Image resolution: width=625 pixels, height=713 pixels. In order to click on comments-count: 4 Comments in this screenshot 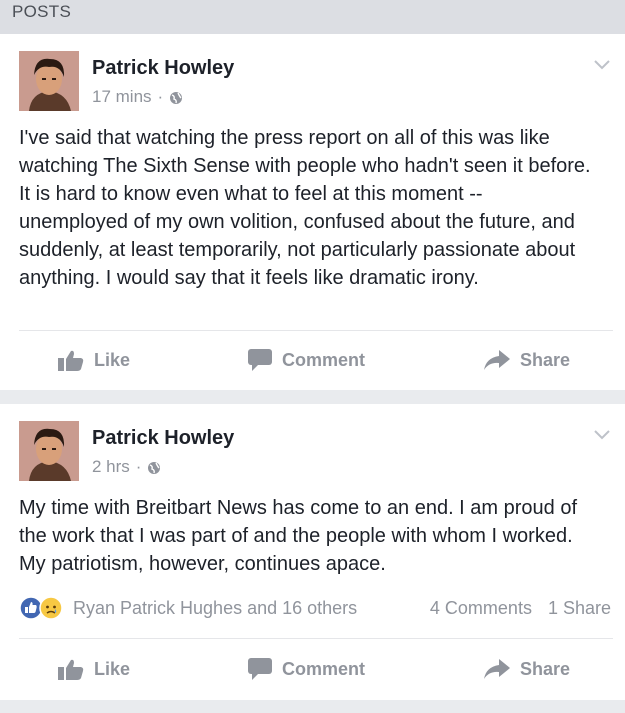, I will do `click(481, 608)`.